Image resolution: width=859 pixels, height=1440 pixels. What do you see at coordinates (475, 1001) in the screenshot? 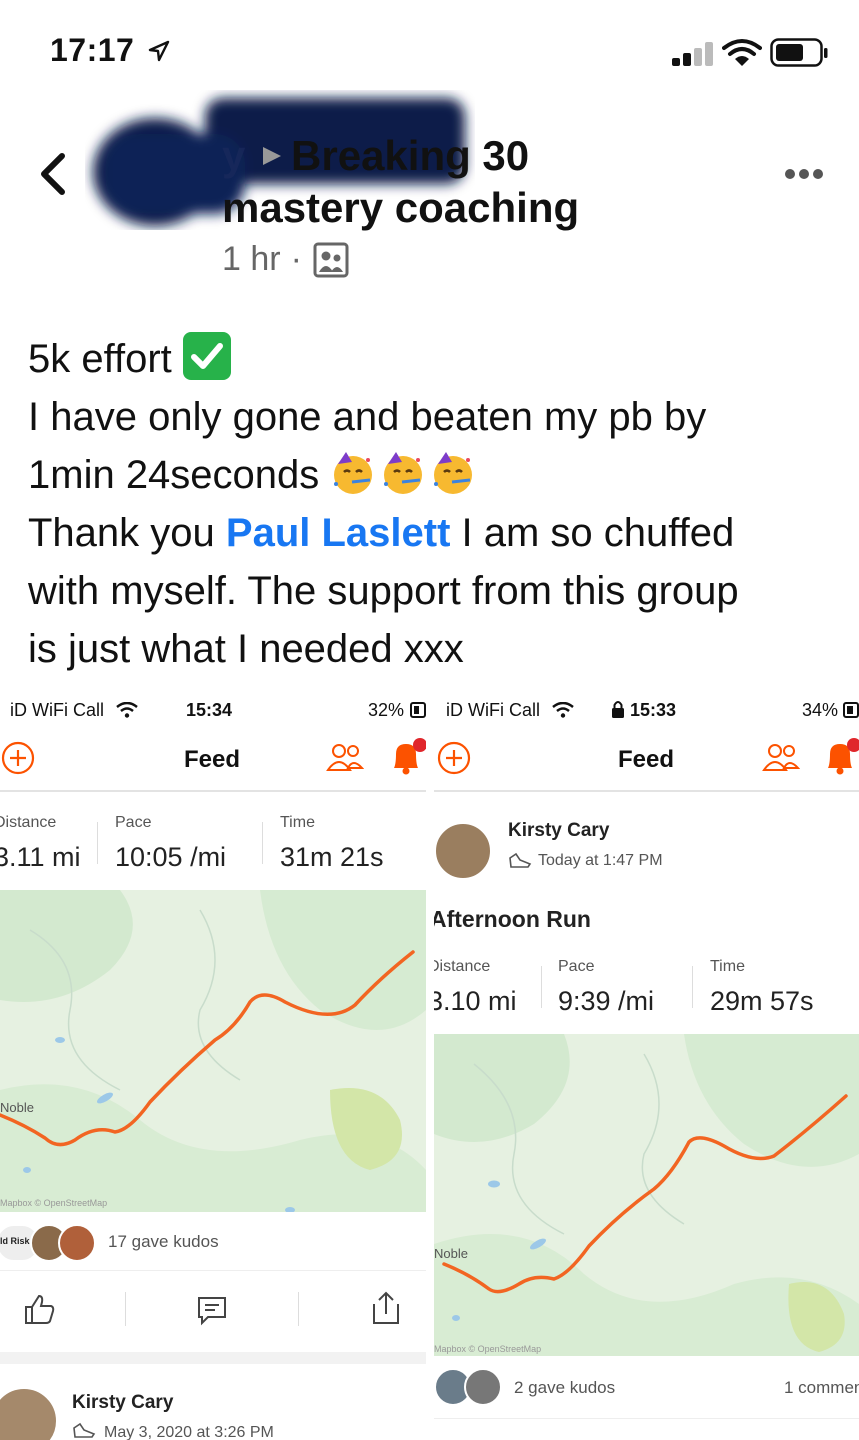
I see `distance-value: 3.10 mi` at bounding box center [475, 1001].